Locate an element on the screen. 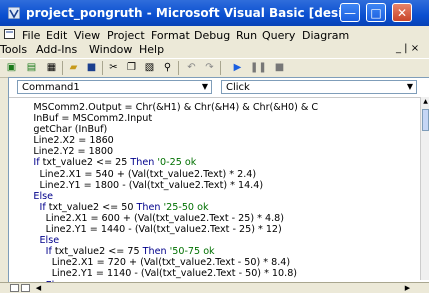 This screenshot has width=429, height=293. open-icon: ▰ is located at coordinates (73, 67).